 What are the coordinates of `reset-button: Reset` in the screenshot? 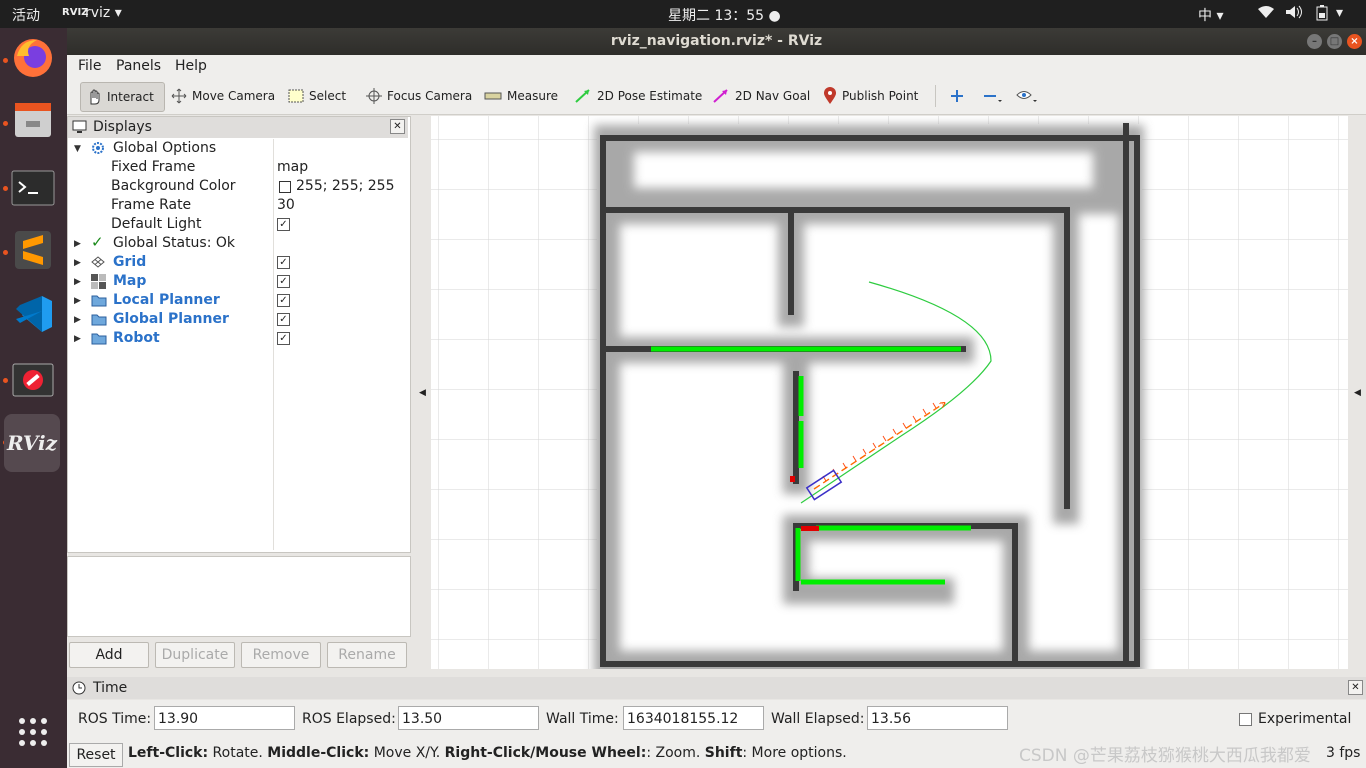 It's located at (96, 755).